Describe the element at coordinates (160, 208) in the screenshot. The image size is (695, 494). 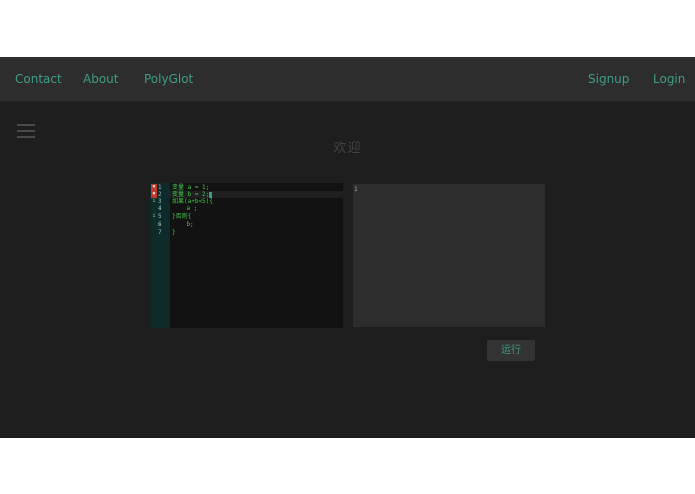
I see `line-number: 4` at that location.